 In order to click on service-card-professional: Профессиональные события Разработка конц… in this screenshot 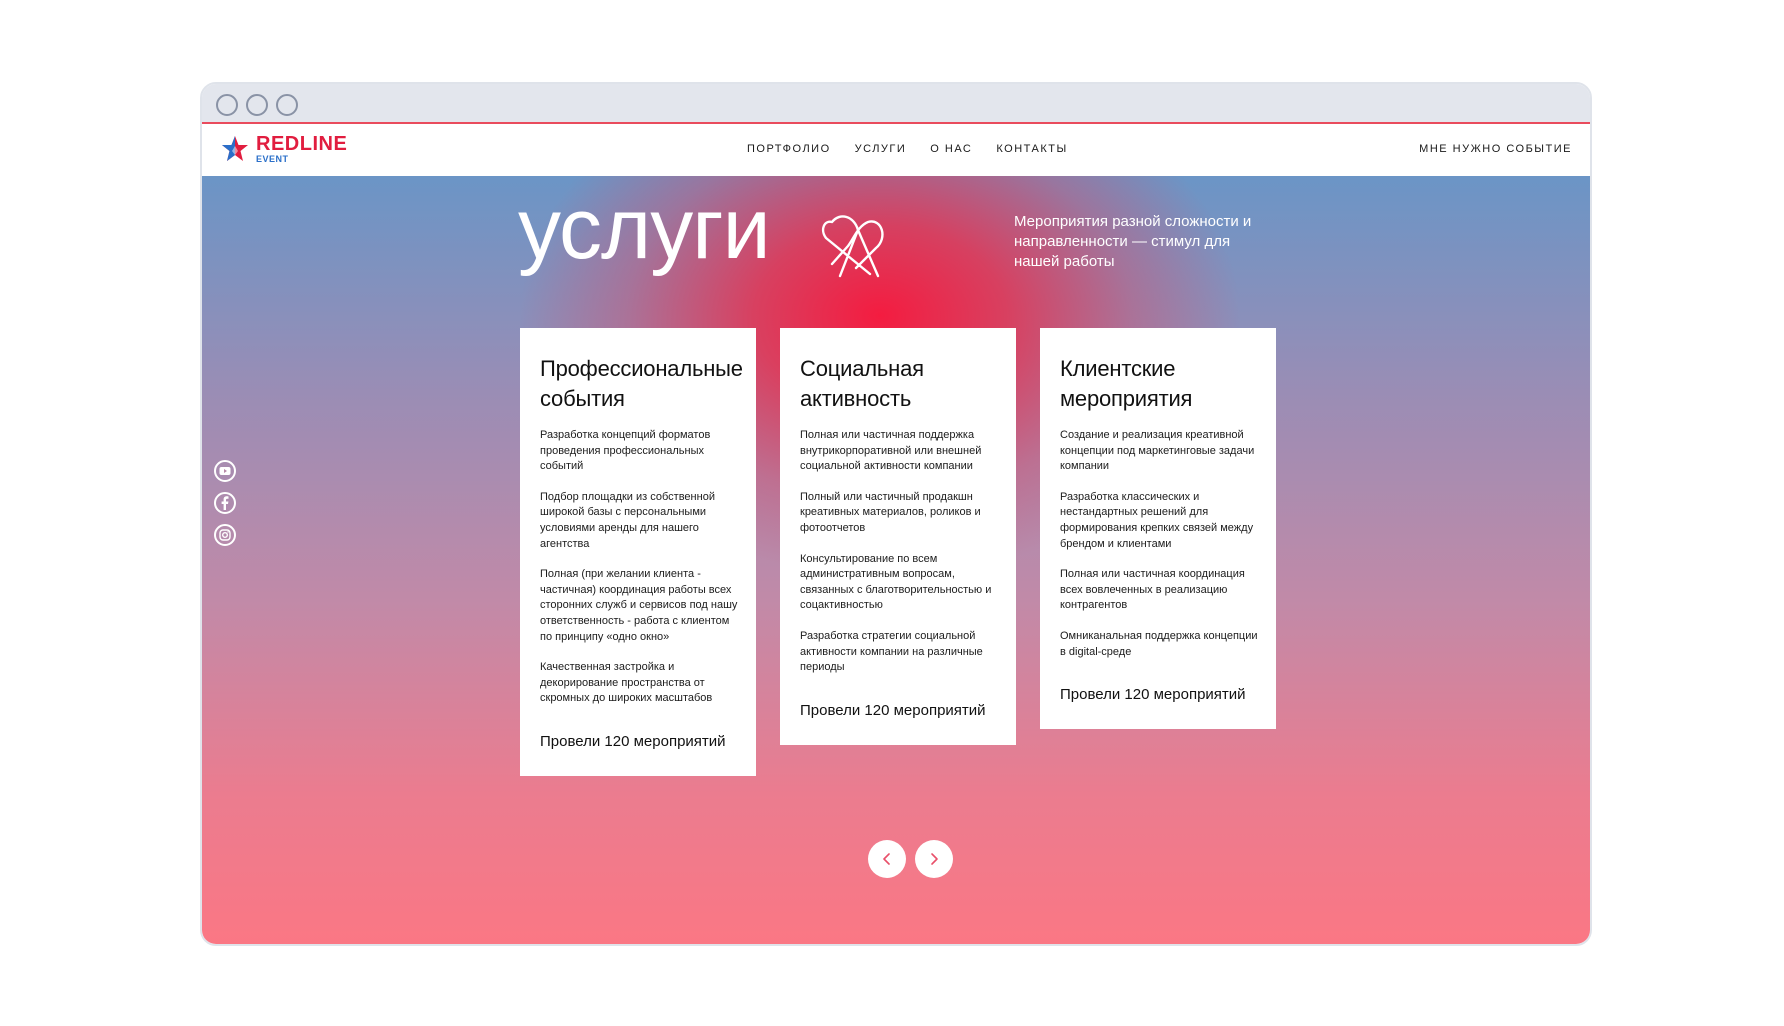, I will do `click(638, 552)`.